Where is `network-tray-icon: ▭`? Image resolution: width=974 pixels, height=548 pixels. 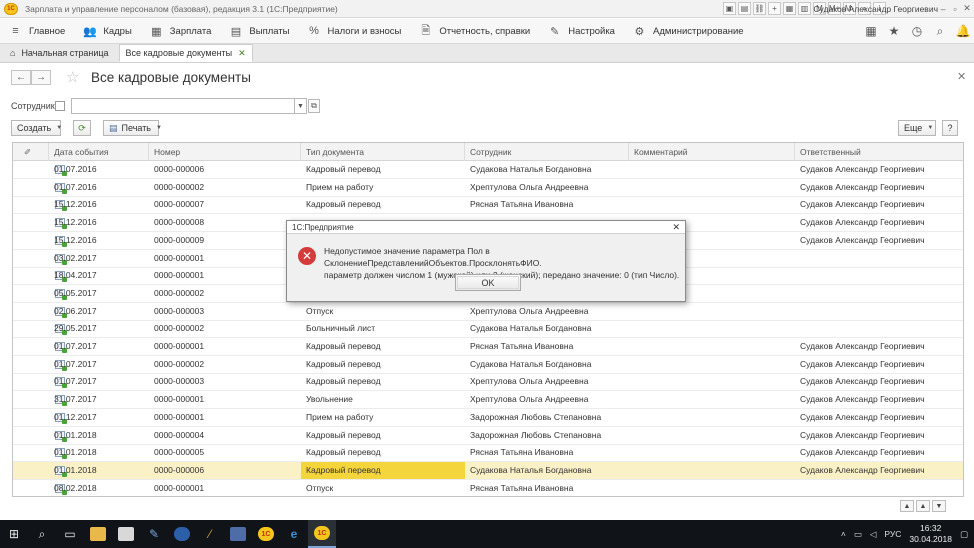
network-tray-icon: ▭ is located at coordinates (858, 534).